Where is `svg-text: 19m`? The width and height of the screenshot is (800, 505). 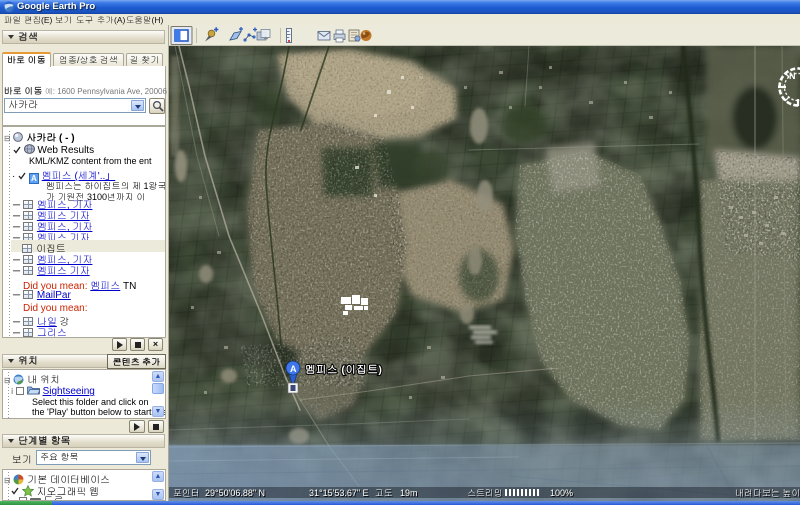 svg-text: 19m is located at coordinates (409, 492).